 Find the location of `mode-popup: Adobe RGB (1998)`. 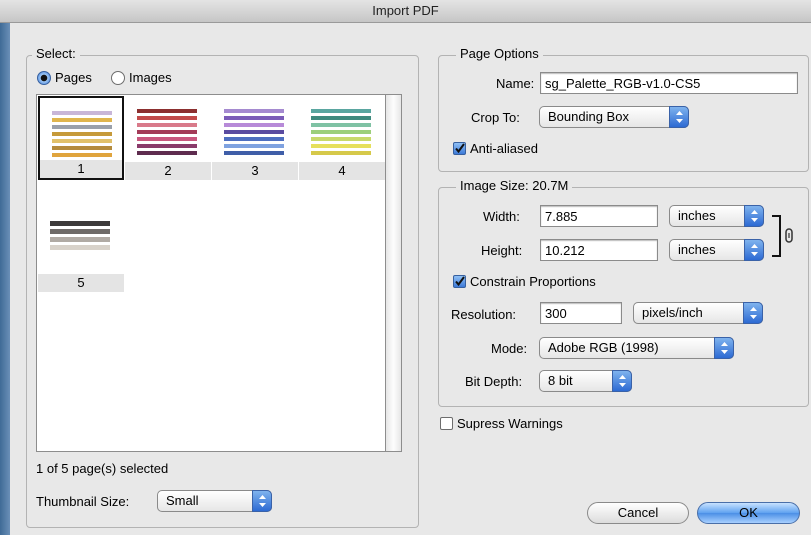

mode-popup: Adobe RGB (1998) is located at coordinates (636, 348).